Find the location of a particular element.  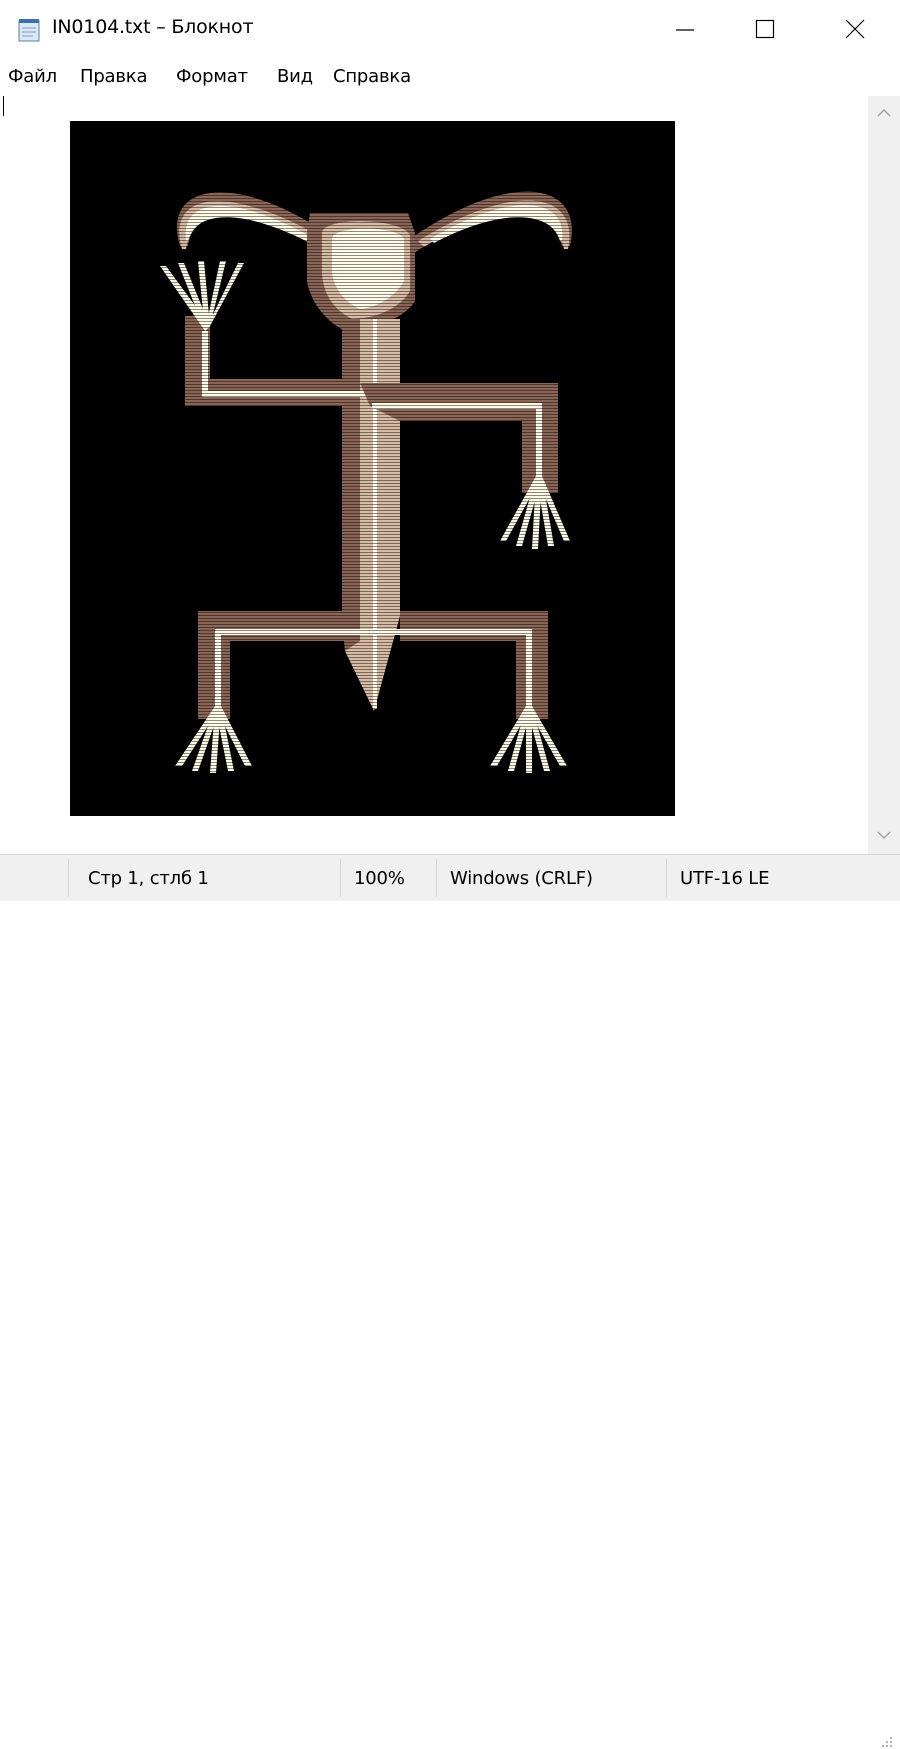

status-cursor-position: Стр 1, стлб 1 is located at coordinates (148, 878).